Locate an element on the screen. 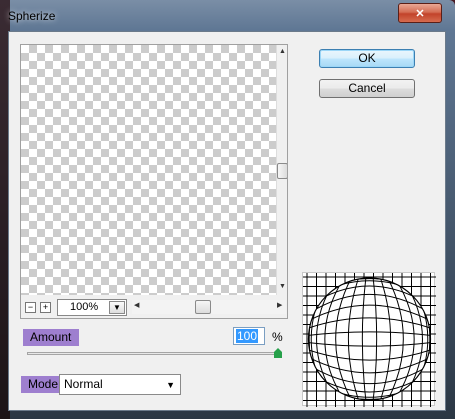 Image resolution: width=455 pixels, height=419 pixels. sphere-grid-graphic is located at coordinates (369, 340).